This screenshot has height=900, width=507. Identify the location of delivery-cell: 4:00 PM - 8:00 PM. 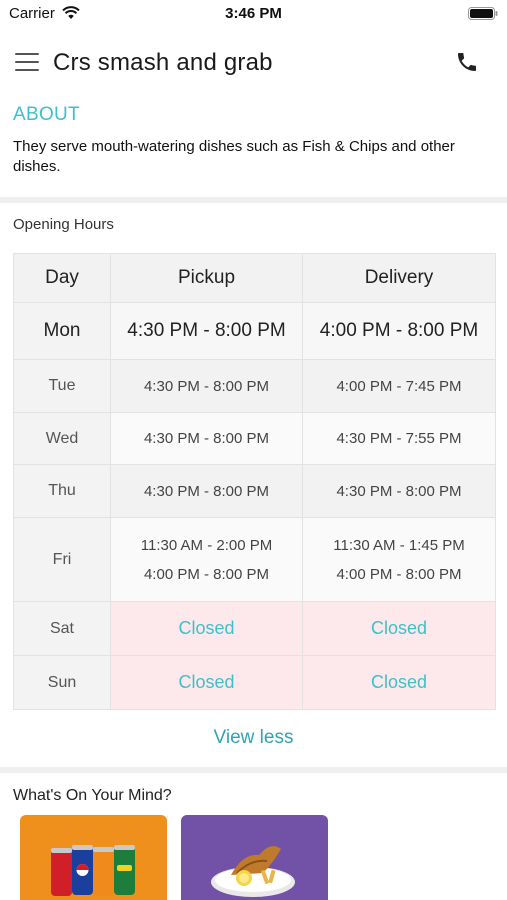
(399, 331).